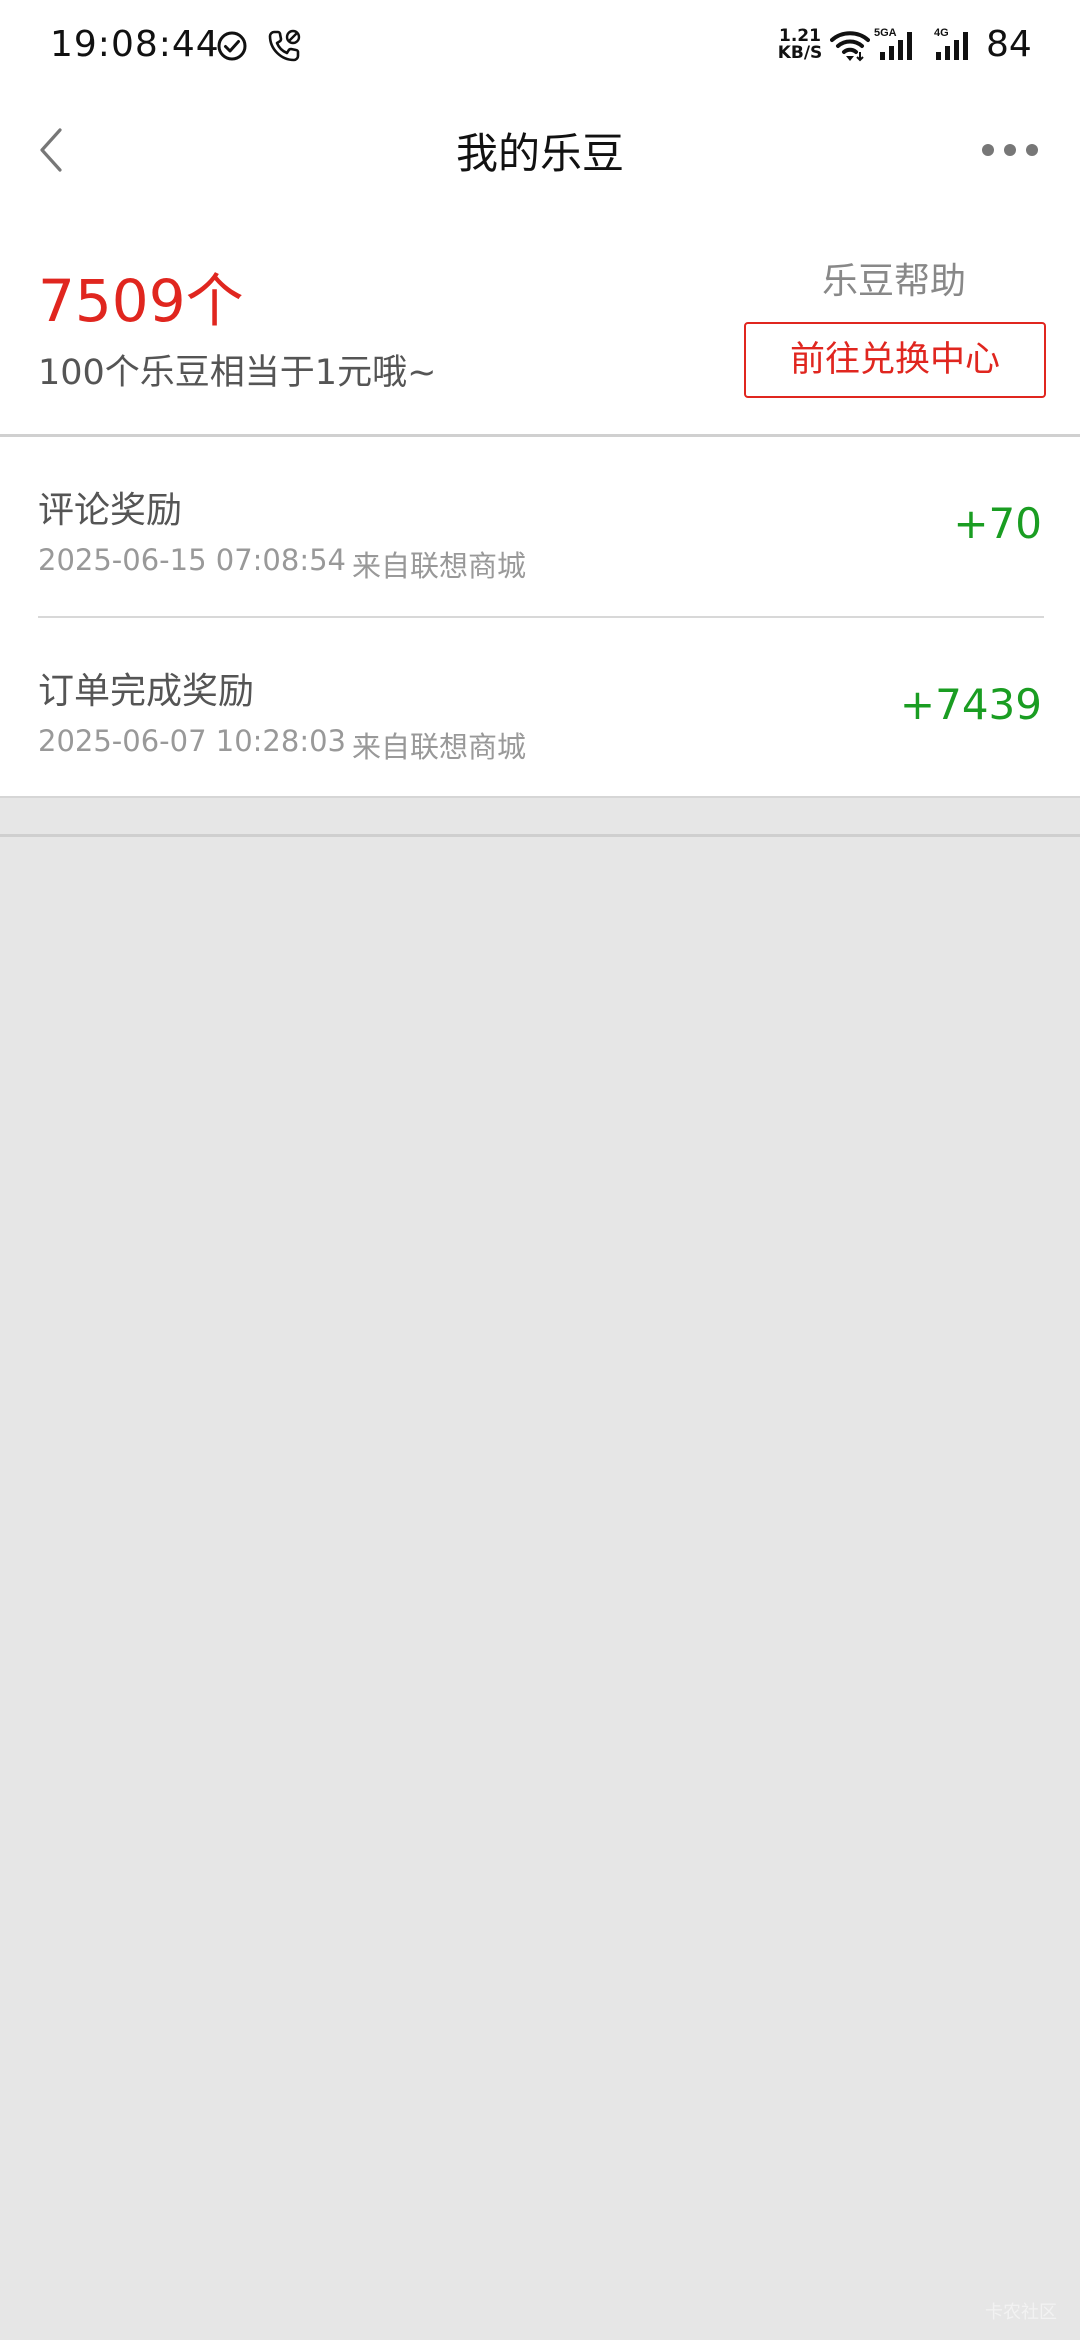 This screenshot has width=1080, height=2340. I want to click on record-time: 2025-06-07 10:28:03, so click(192, 741).